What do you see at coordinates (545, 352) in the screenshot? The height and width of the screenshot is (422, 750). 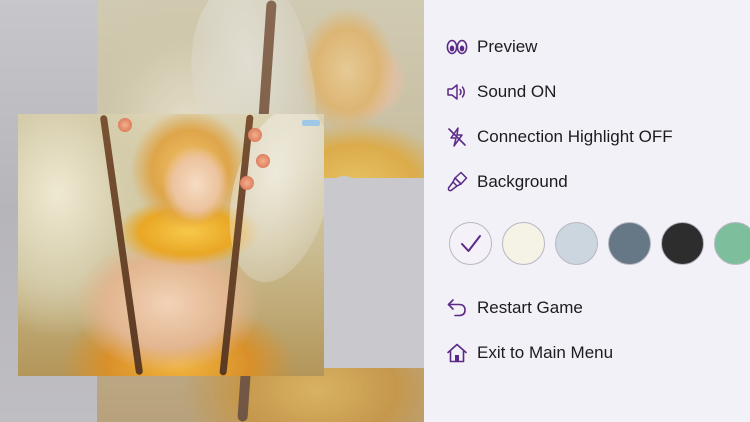 I see `exit-main-menu-label: Exit to Main Menu` at bounding box center [545, 352].